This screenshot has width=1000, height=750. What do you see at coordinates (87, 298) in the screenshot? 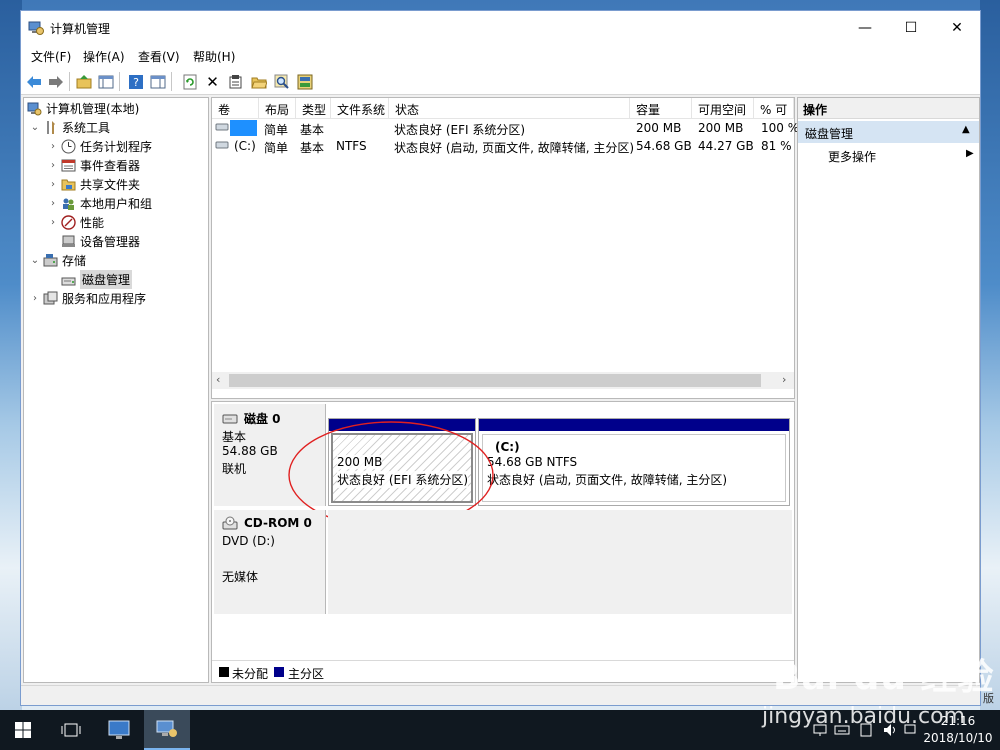
I see `tree-item-services-apps: › 服务和应用程序` at bounding box center [87, 298].